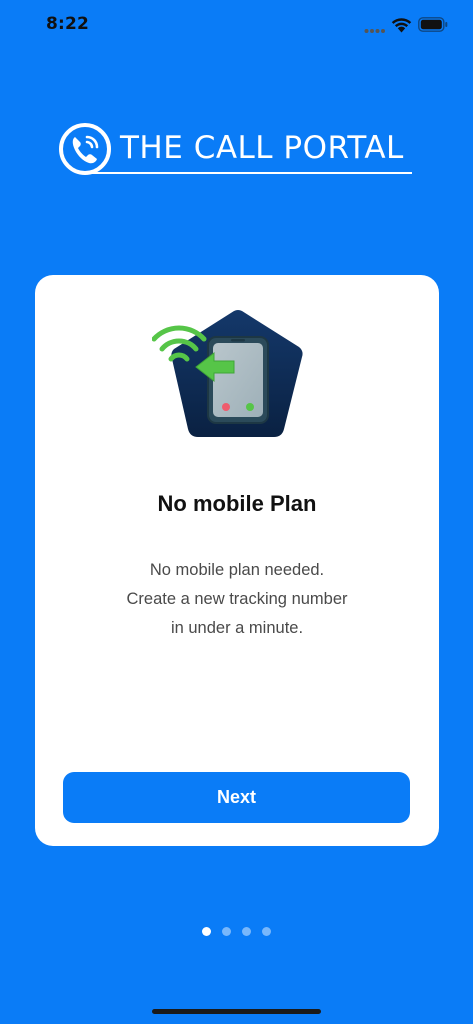 Image resolution: width=473 pixels, height=1024 pixels. I want to click on card-title: No mobile Plan, so click(237, 503).